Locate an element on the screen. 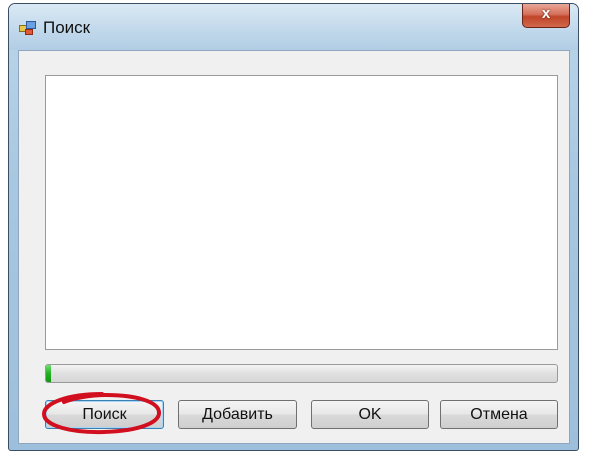 The width and height of the screenshot is (589, 457). window-title: Поиск is located at coordinates (67, 27).